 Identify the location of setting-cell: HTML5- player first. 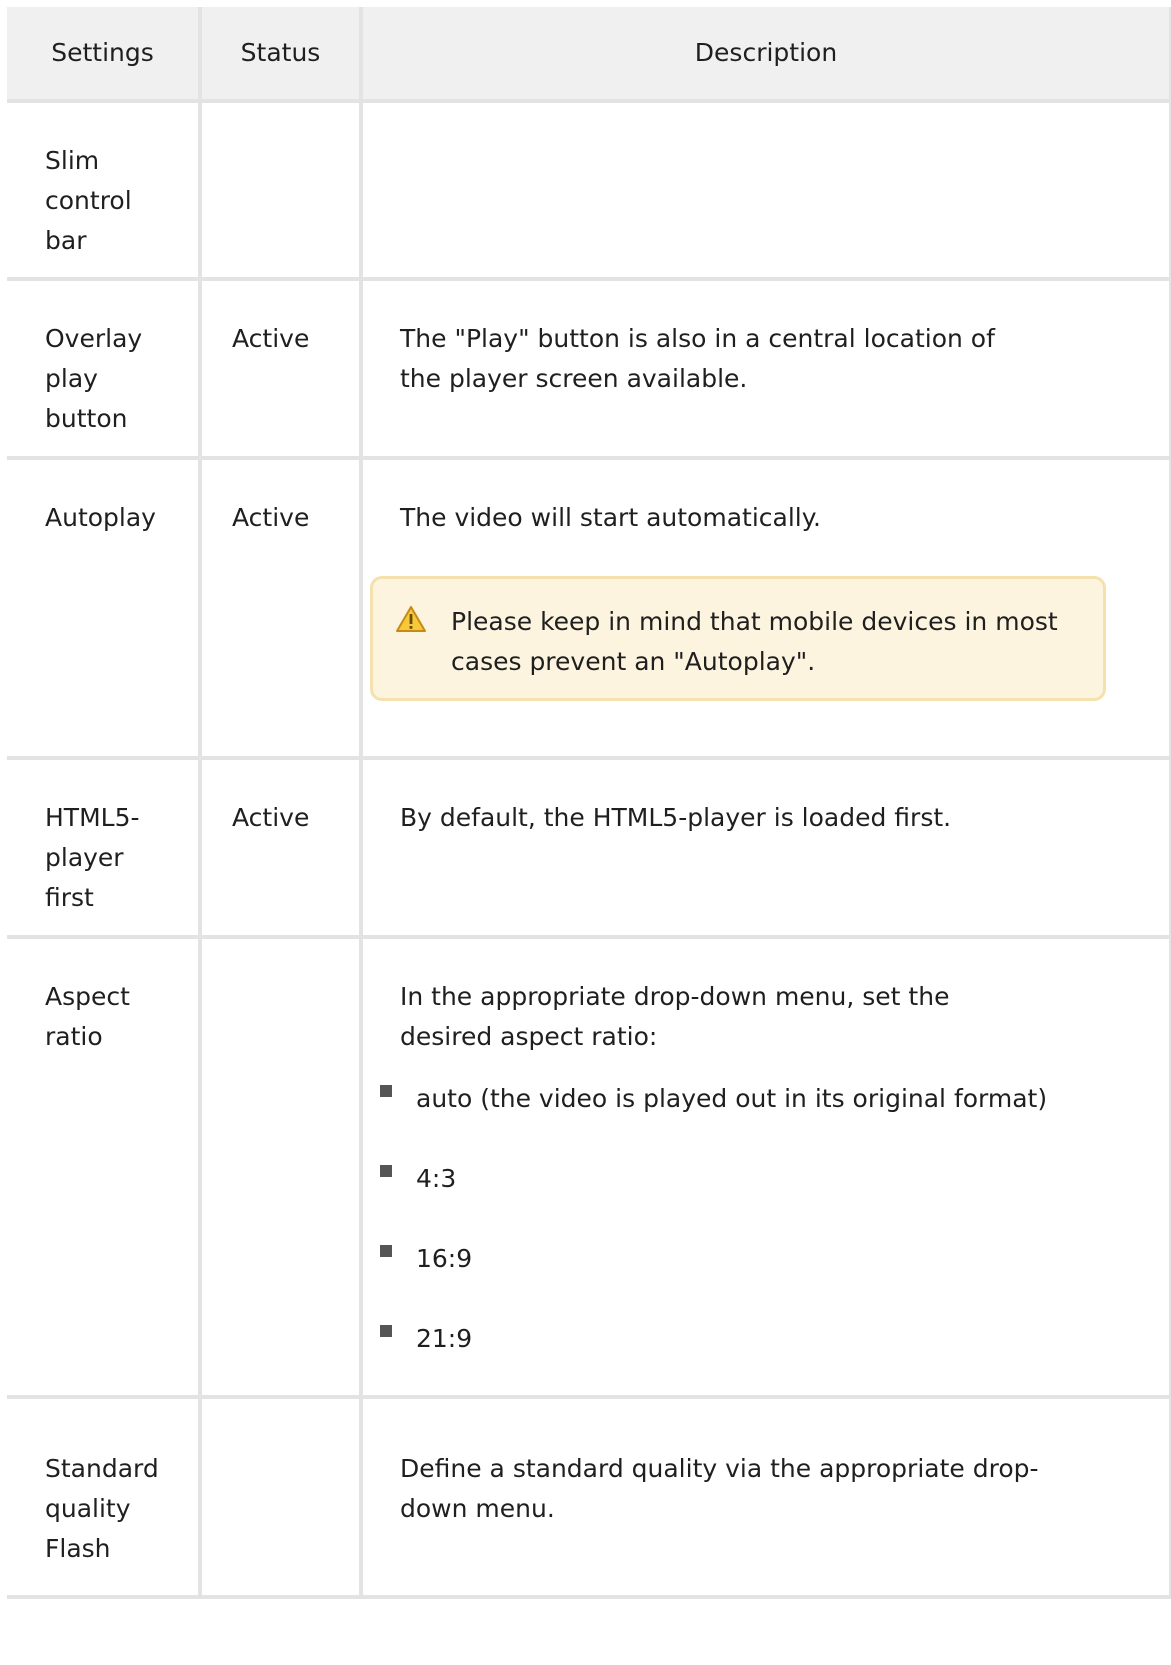
(104, 847).